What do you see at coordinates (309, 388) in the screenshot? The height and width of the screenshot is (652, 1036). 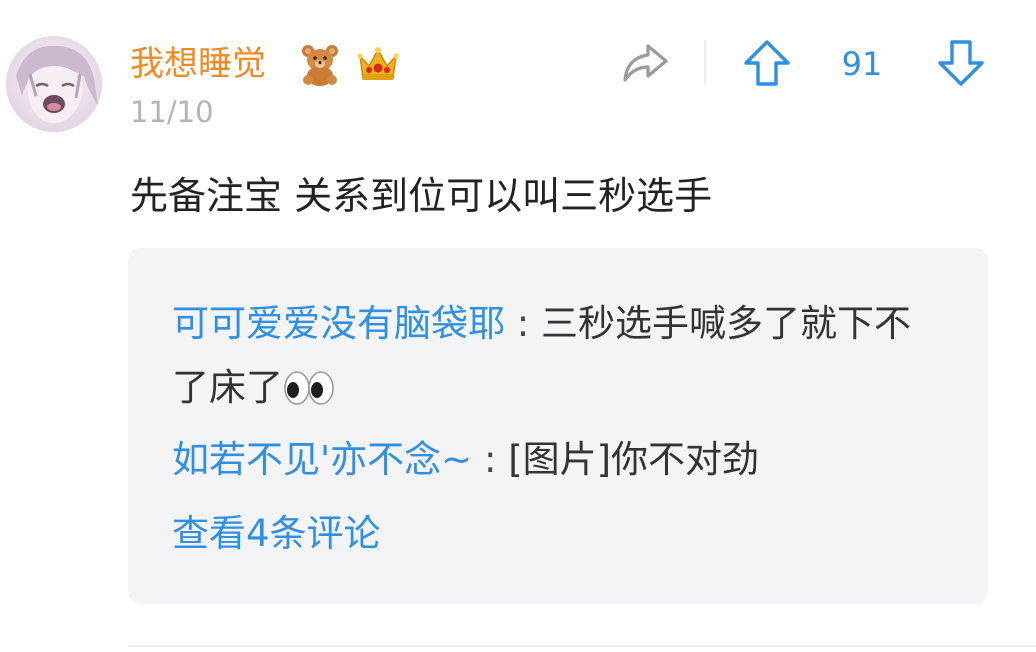 I see `eyes-emoji-icon` at bounding box center [309, 388].